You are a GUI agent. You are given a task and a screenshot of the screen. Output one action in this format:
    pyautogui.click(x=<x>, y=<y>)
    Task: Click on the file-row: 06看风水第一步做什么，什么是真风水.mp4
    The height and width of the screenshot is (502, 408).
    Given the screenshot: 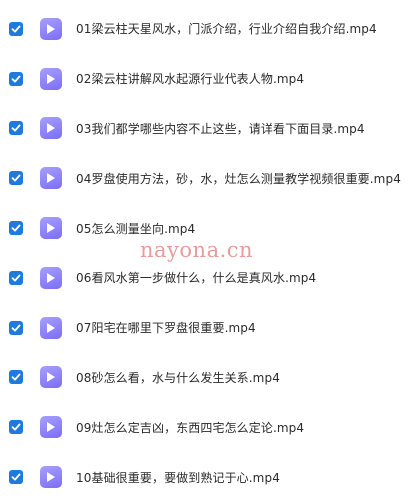 What is the action you would take?
    pyautogui.click(x=204, y=278)
    